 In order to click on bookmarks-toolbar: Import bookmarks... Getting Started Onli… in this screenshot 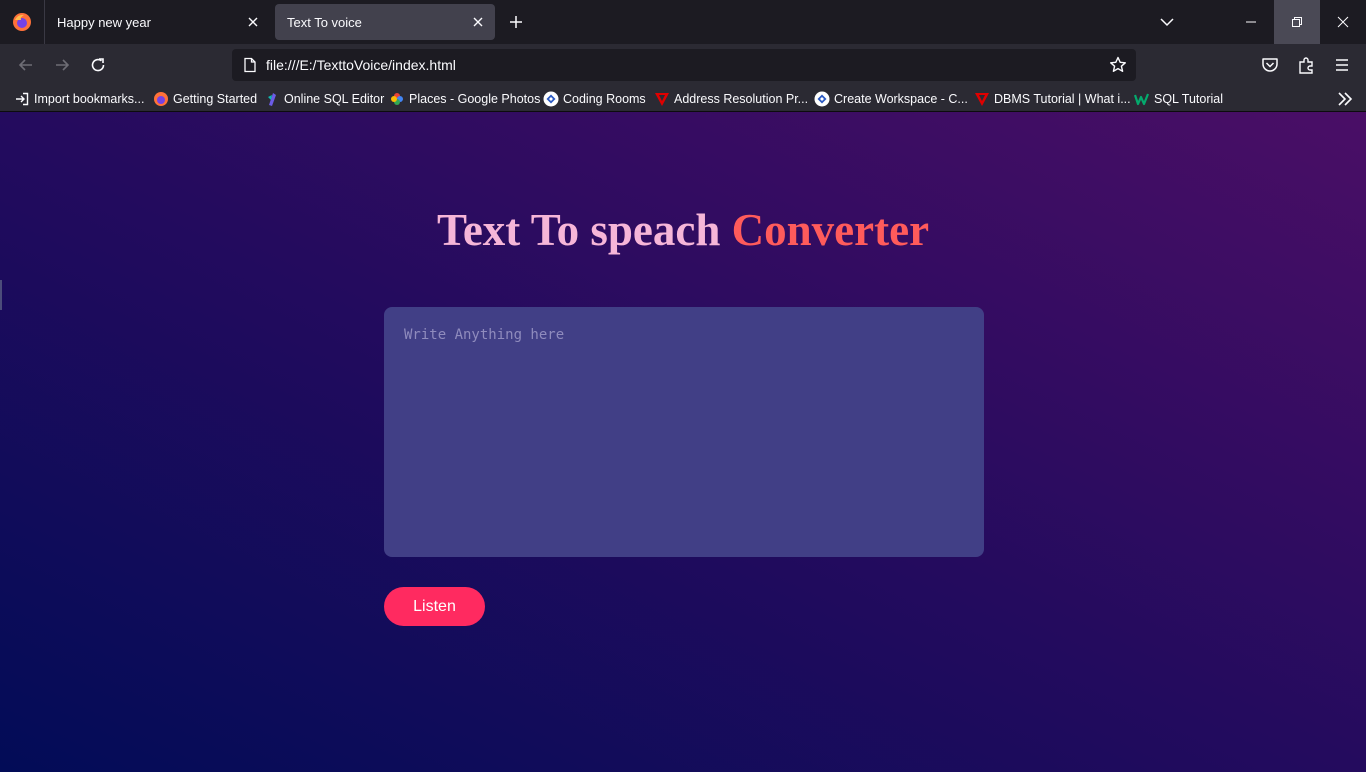, I will do `click(683, 99)`.